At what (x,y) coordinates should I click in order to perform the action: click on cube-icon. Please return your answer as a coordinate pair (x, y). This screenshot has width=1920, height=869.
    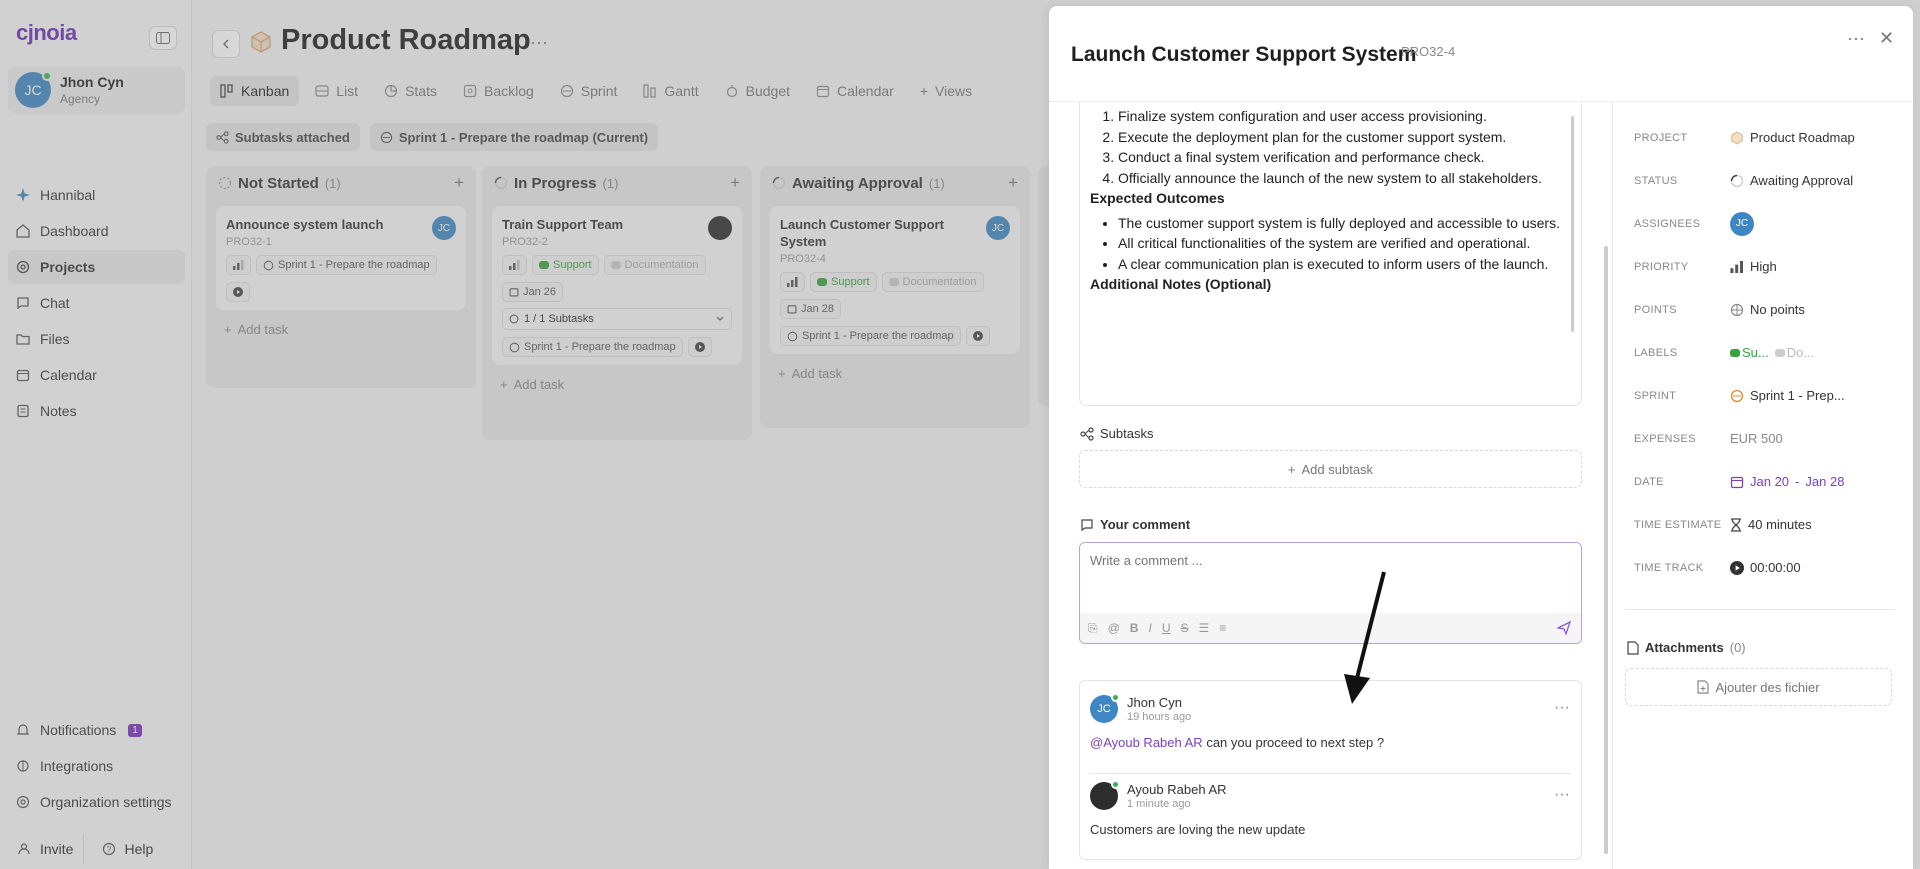
    Looking at the image, I should click on (1737, 137).